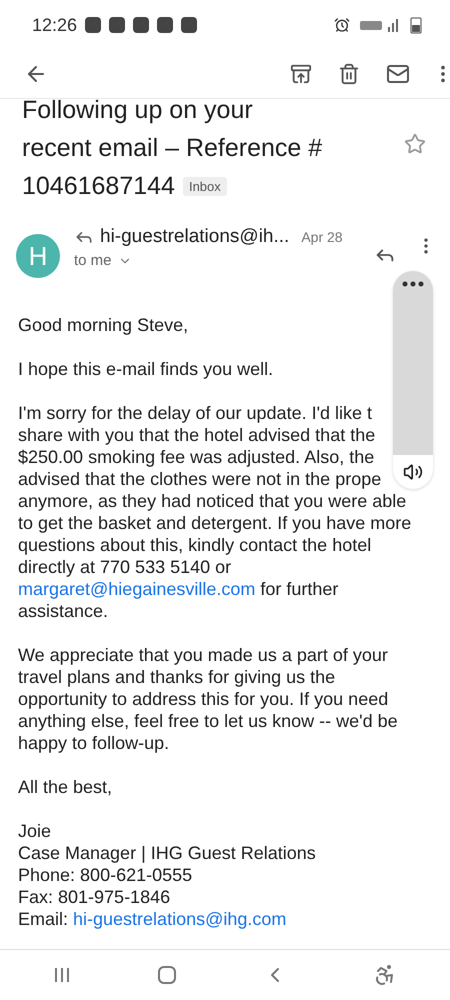 This screenshot has height=1000, width=450. Describe the element at coordinates (203, 655) in the screenshot. I see `body-text: We appreciate that you made us a part of your` at that location.